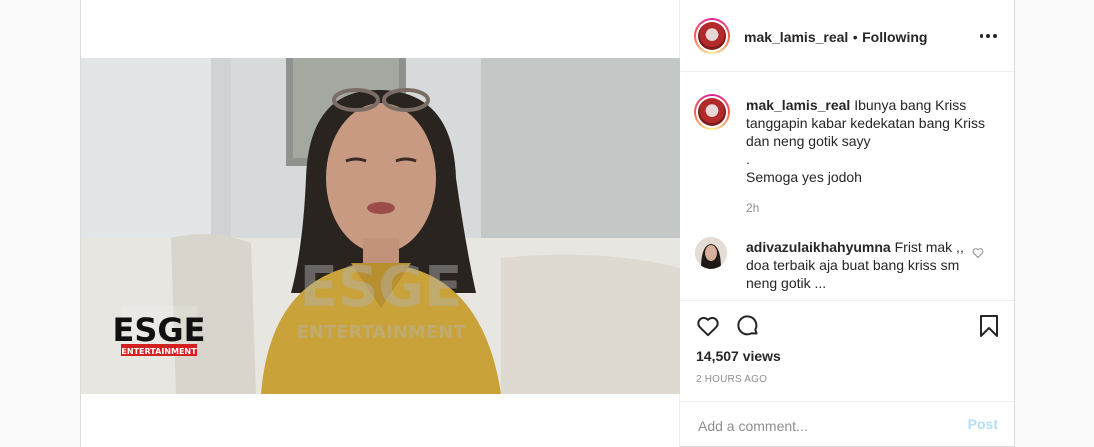  What do you see at coordinates (894, 37) in the screenshot?
I see `following-button: Following` at bounding box center [894, 37].